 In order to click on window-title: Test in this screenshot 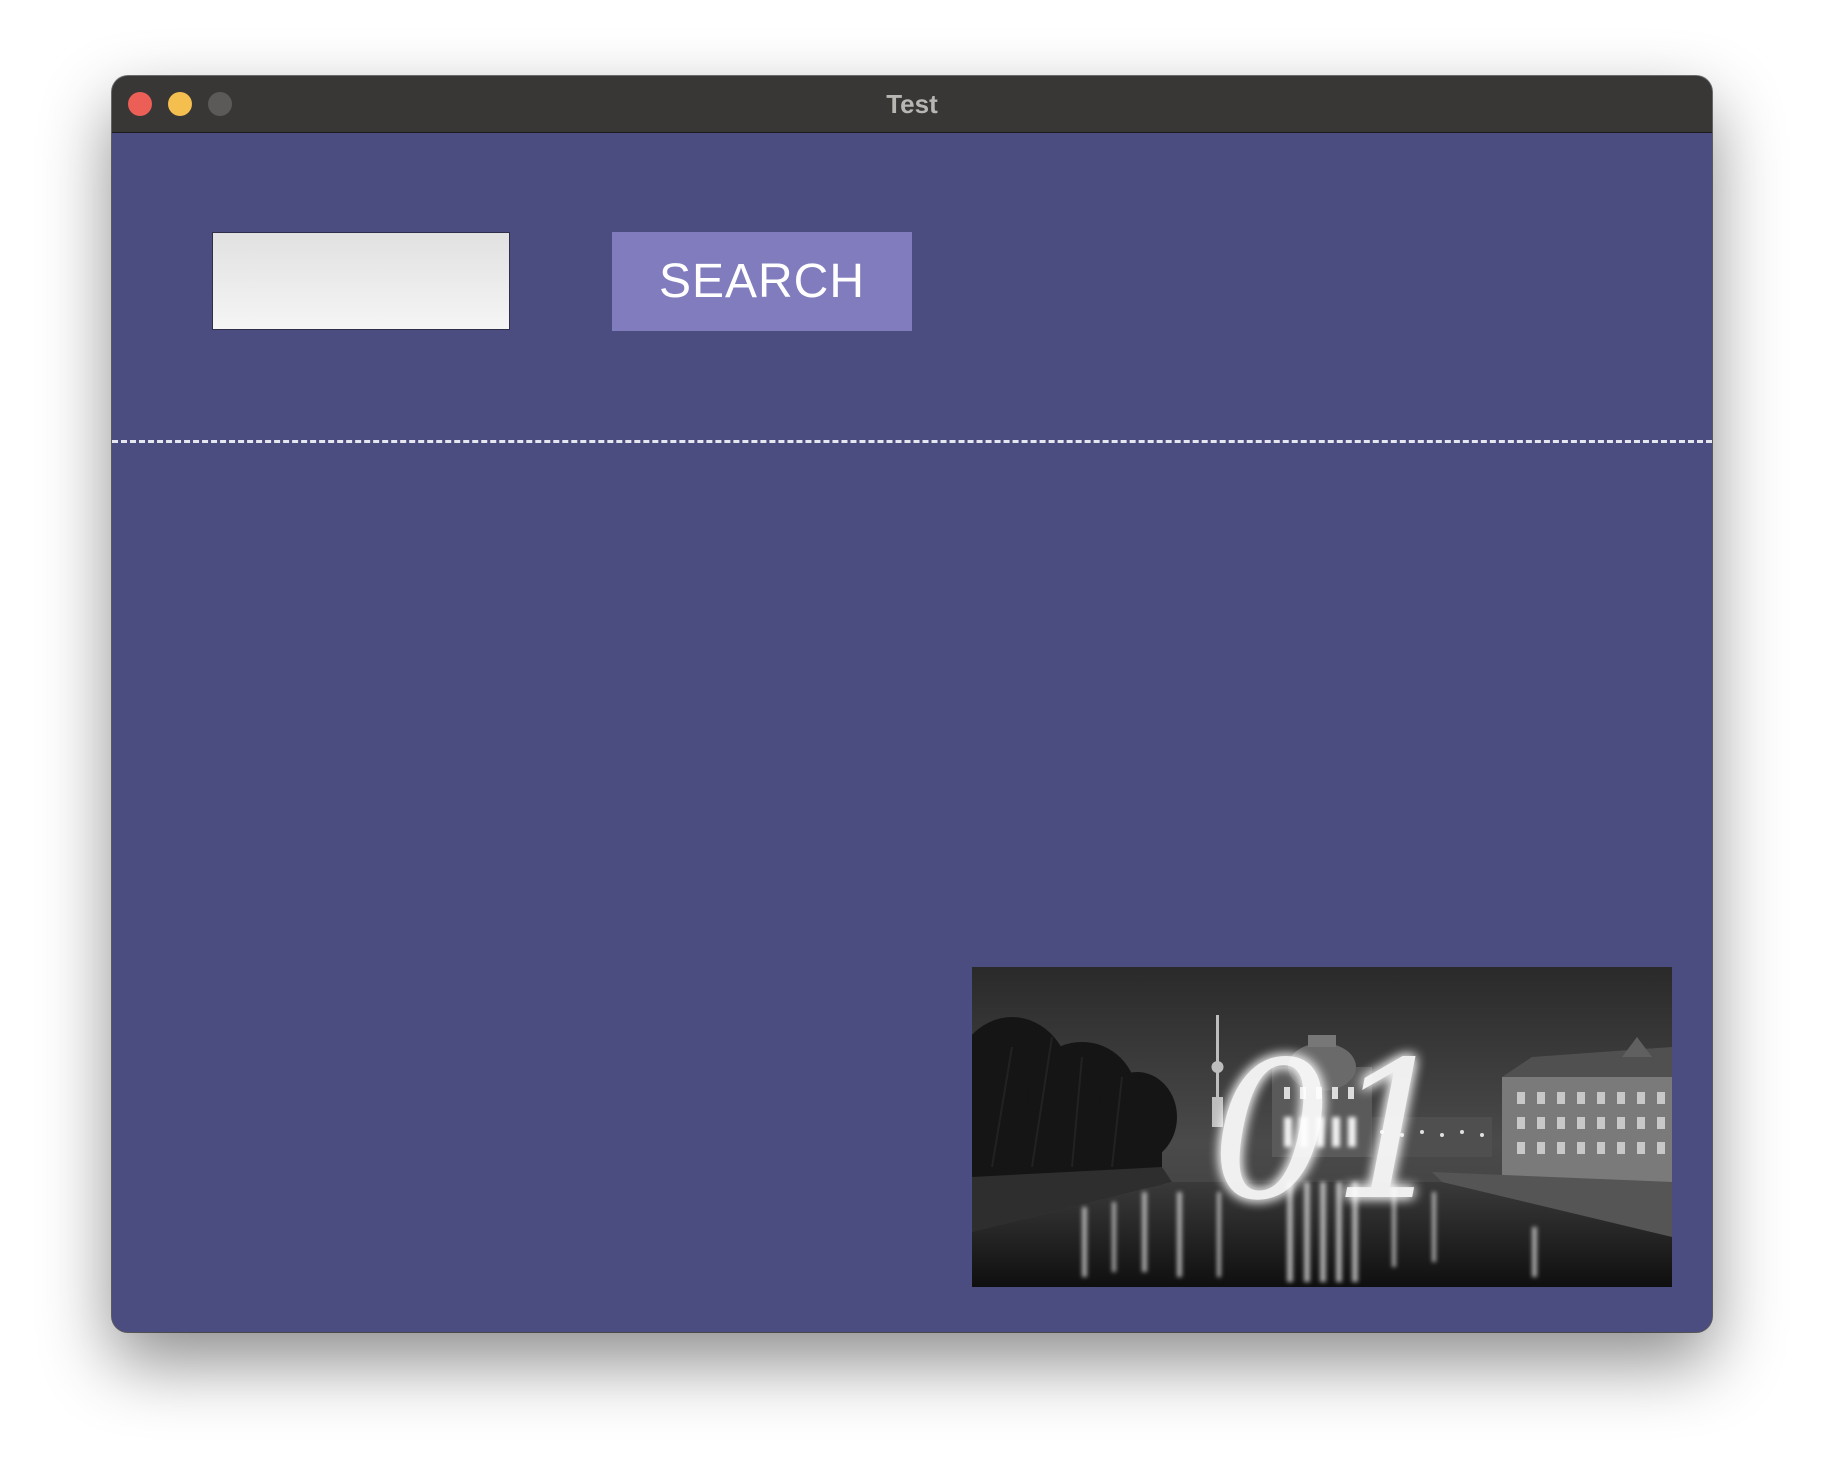, I will do `click(912, 104)`.